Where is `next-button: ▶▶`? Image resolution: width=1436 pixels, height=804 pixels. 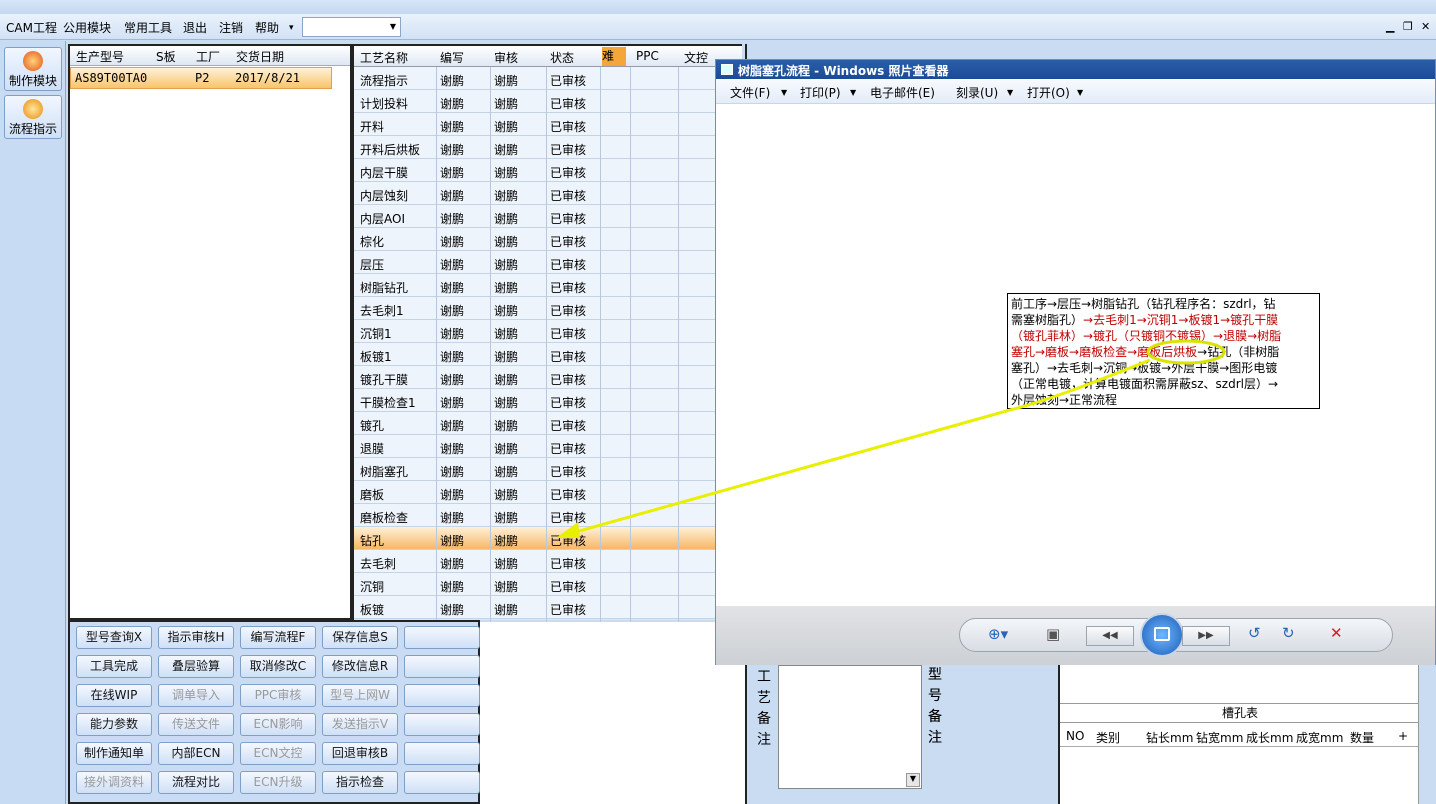
next-button: ▶▶ is located at coordinates (1206, 636).